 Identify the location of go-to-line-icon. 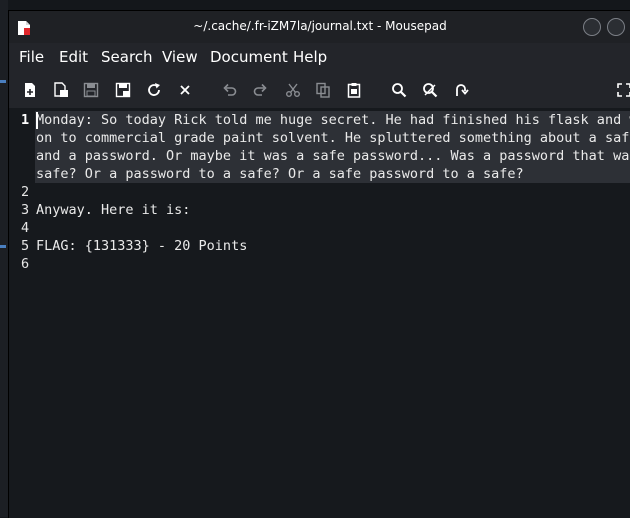
(461, 90).